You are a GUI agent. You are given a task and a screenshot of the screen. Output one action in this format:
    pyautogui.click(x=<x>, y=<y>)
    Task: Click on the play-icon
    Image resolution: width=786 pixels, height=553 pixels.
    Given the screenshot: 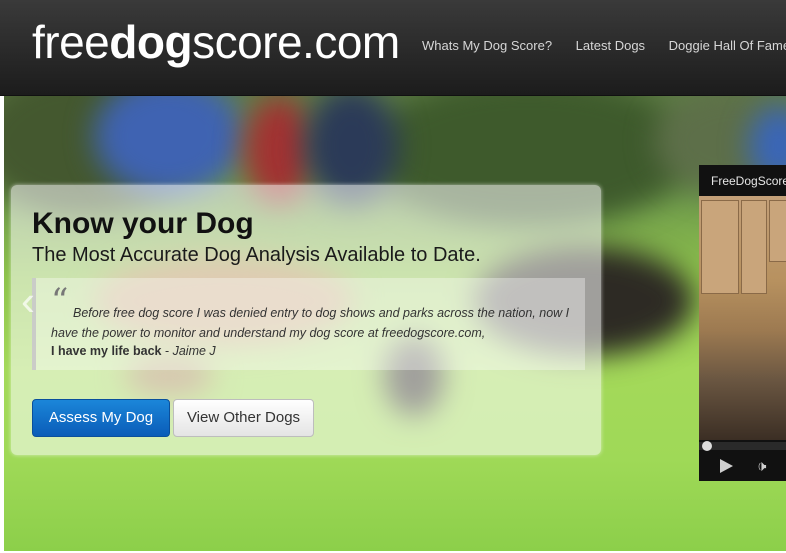 What is the action you would take?
    pyautogui.click(x=726, y=466)
    